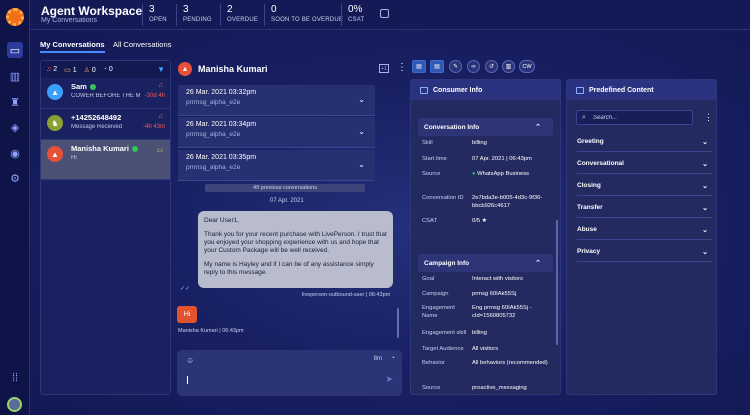 Image resolution: width=750 pixels, height=415 pixels. What do you see at coordinates (424, 90) in the screenshot?
I see `info-icon` at bounding box center [424, 90].